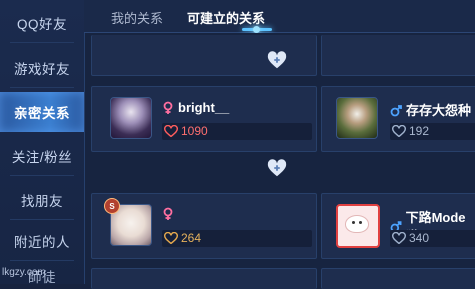 Image resolution: width=475 pixels, height=289 pixels. What do you see at coordinates (204, 107) in the screenshot?
I see `player-name: bright__` at bounding box center [204, 107].